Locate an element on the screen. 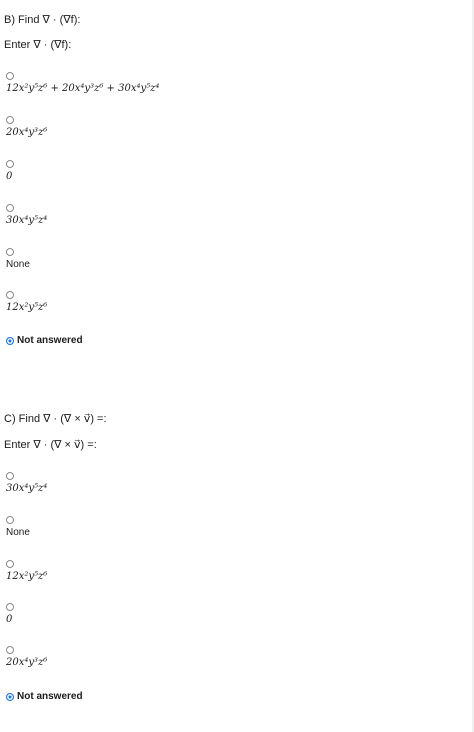 The width and height of the screenshot is (474, 732). option-b-3: 0 is located at coordinates (10, 171).